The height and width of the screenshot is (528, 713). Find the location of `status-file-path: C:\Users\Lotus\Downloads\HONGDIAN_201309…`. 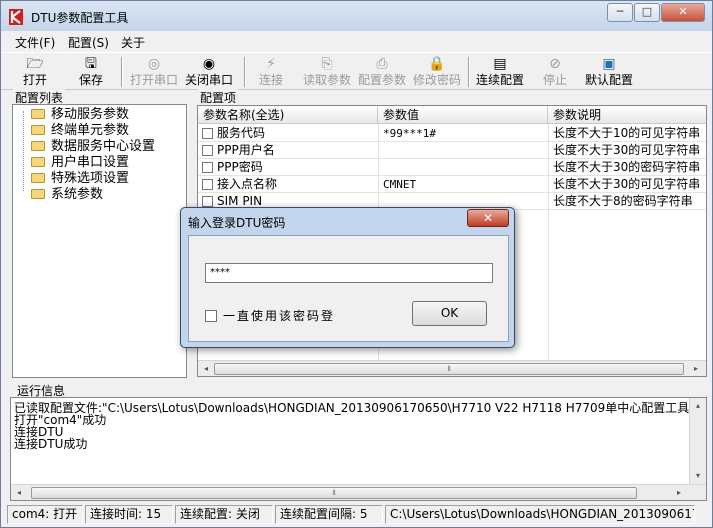

status-file-path: C:\Users\Lotus\Downloads\HONGDIAN_201309… is located at coordinates (540, 514).